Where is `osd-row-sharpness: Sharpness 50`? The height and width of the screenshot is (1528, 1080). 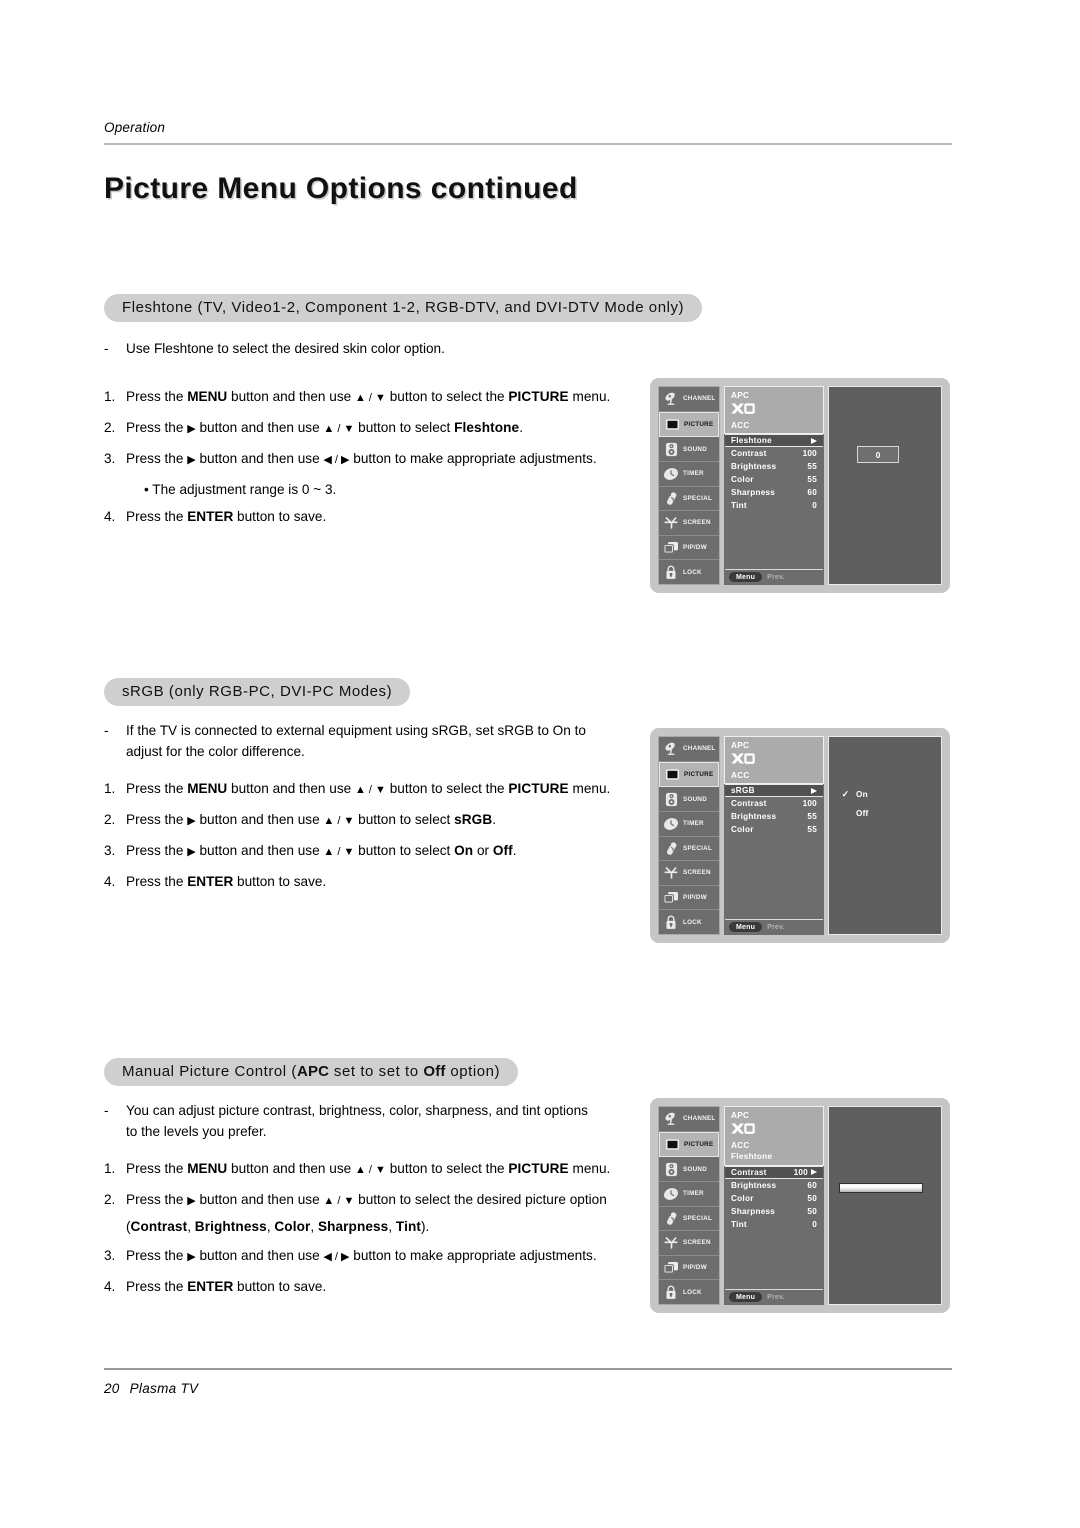 osd-row-sharpness: Sharpness 50 is located at coordinates (774, 1211).